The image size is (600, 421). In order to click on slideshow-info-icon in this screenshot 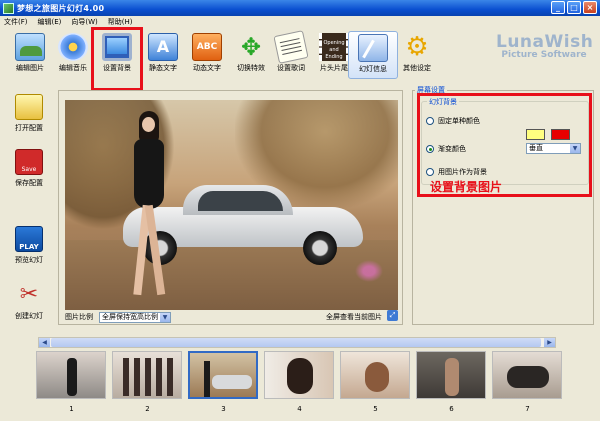, I will do `click(373, 48)`.